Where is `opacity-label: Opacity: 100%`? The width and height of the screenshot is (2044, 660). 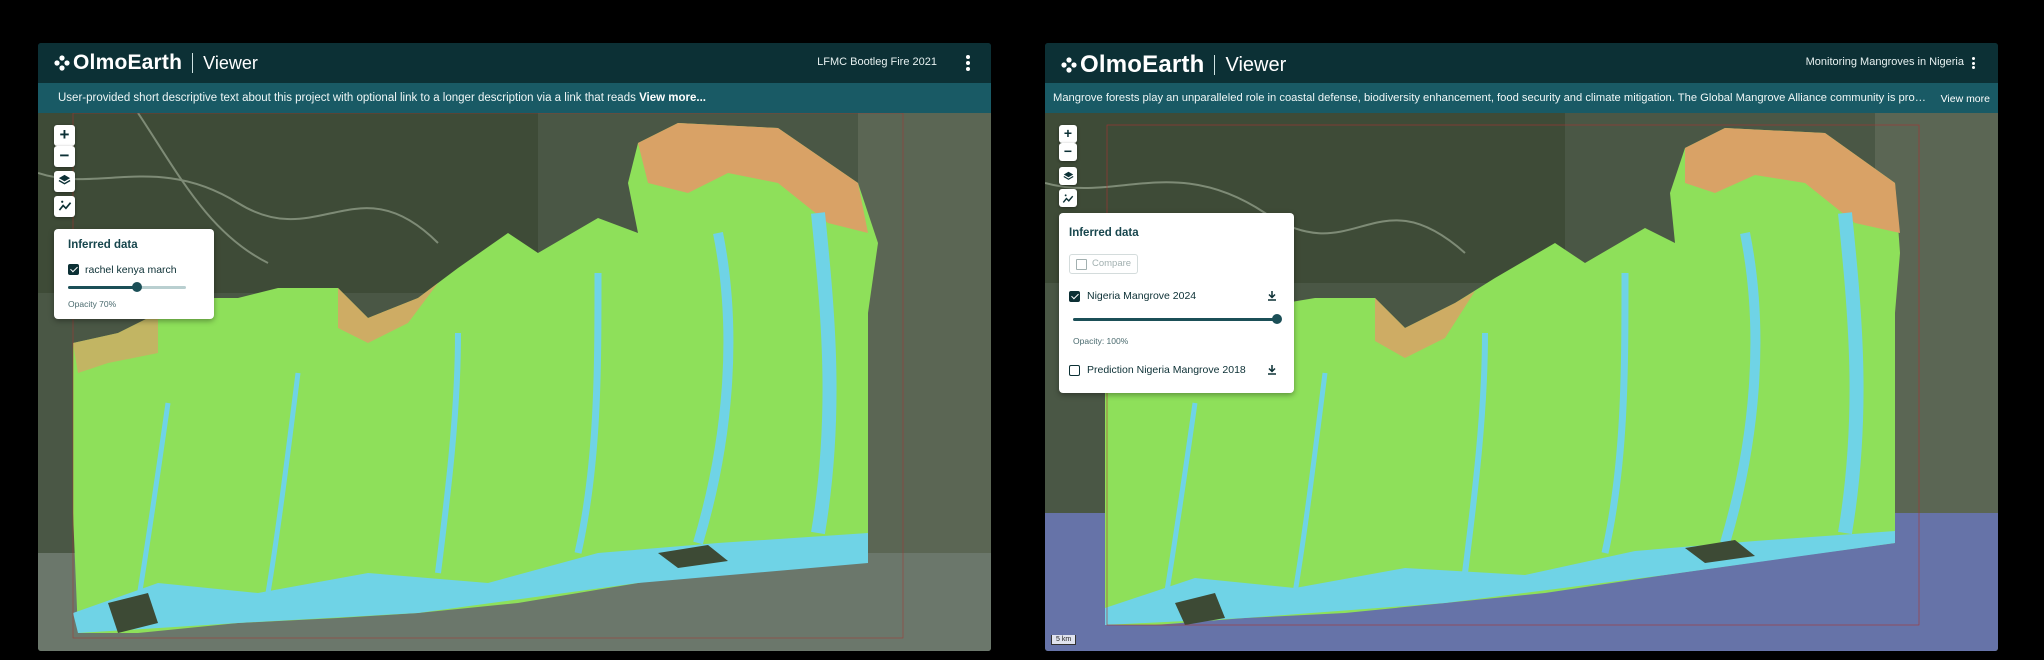 opacity-label: Opacity: 100% is located at coordinates (1101, 341).